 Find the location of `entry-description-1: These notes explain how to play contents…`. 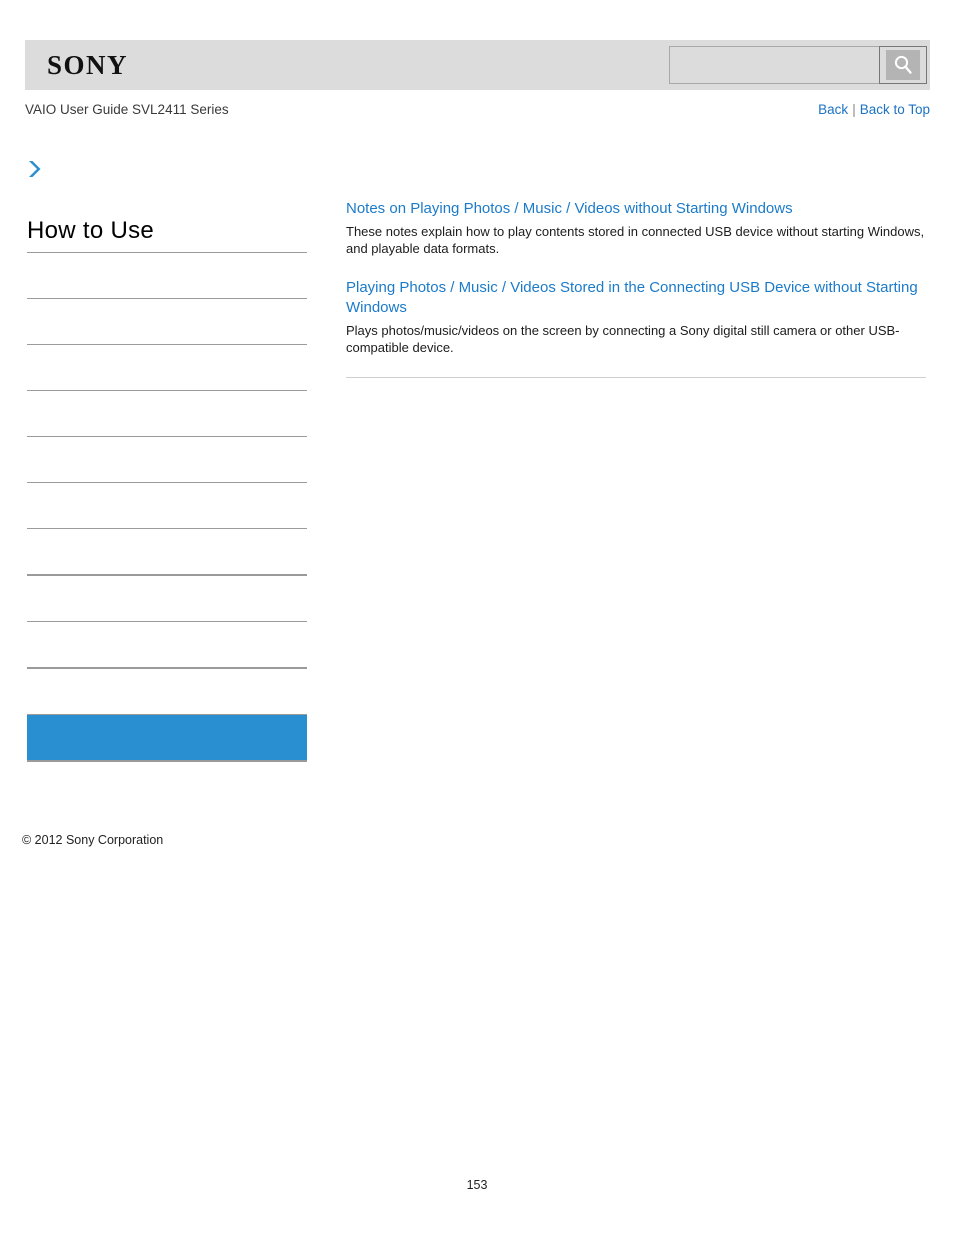

entry-description-1: These notes explain how to play contents… is located at coordinates (635, 240).